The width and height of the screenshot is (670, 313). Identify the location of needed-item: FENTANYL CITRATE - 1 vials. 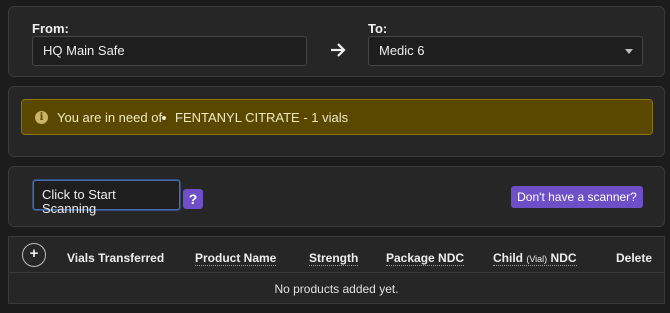
(262, 117).